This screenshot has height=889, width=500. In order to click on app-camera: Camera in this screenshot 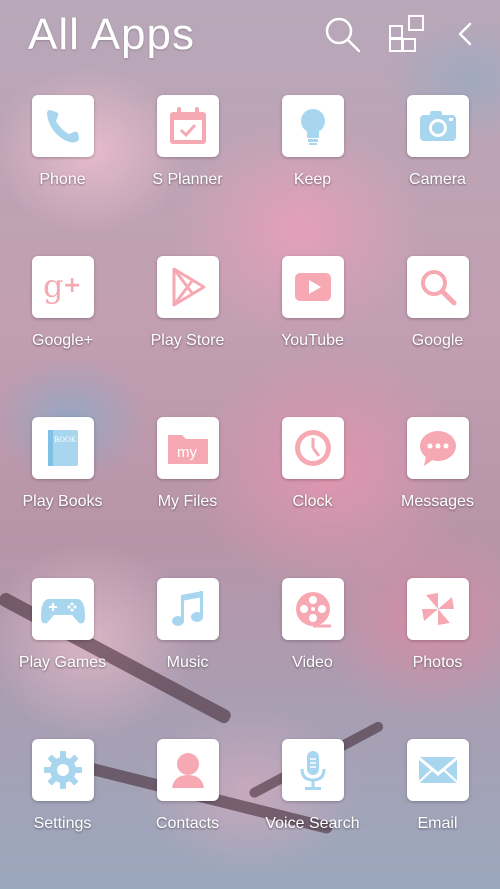, I will do `click(437, 150)`.